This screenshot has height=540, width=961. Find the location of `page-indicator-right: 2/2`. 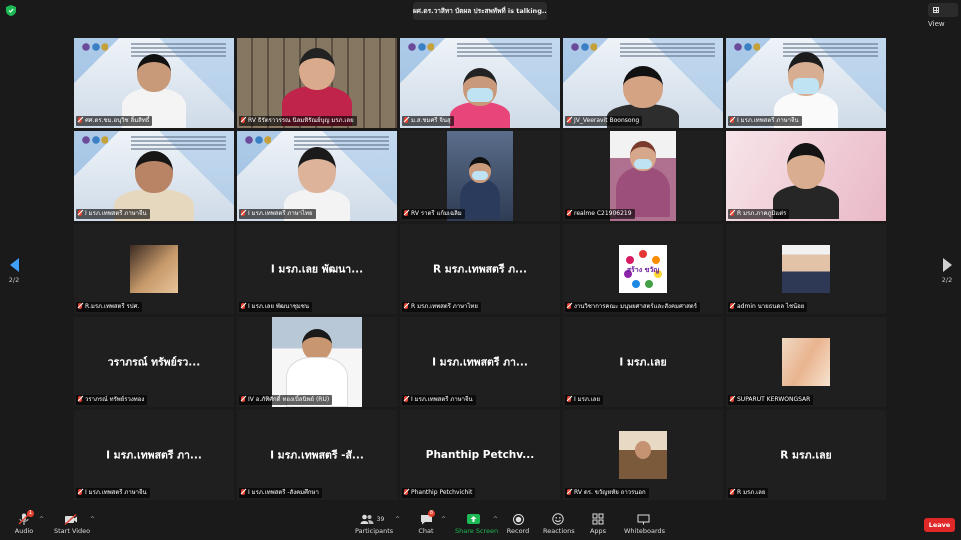

page-indicator-right: 2/2 is located at coordinates (947, 280).